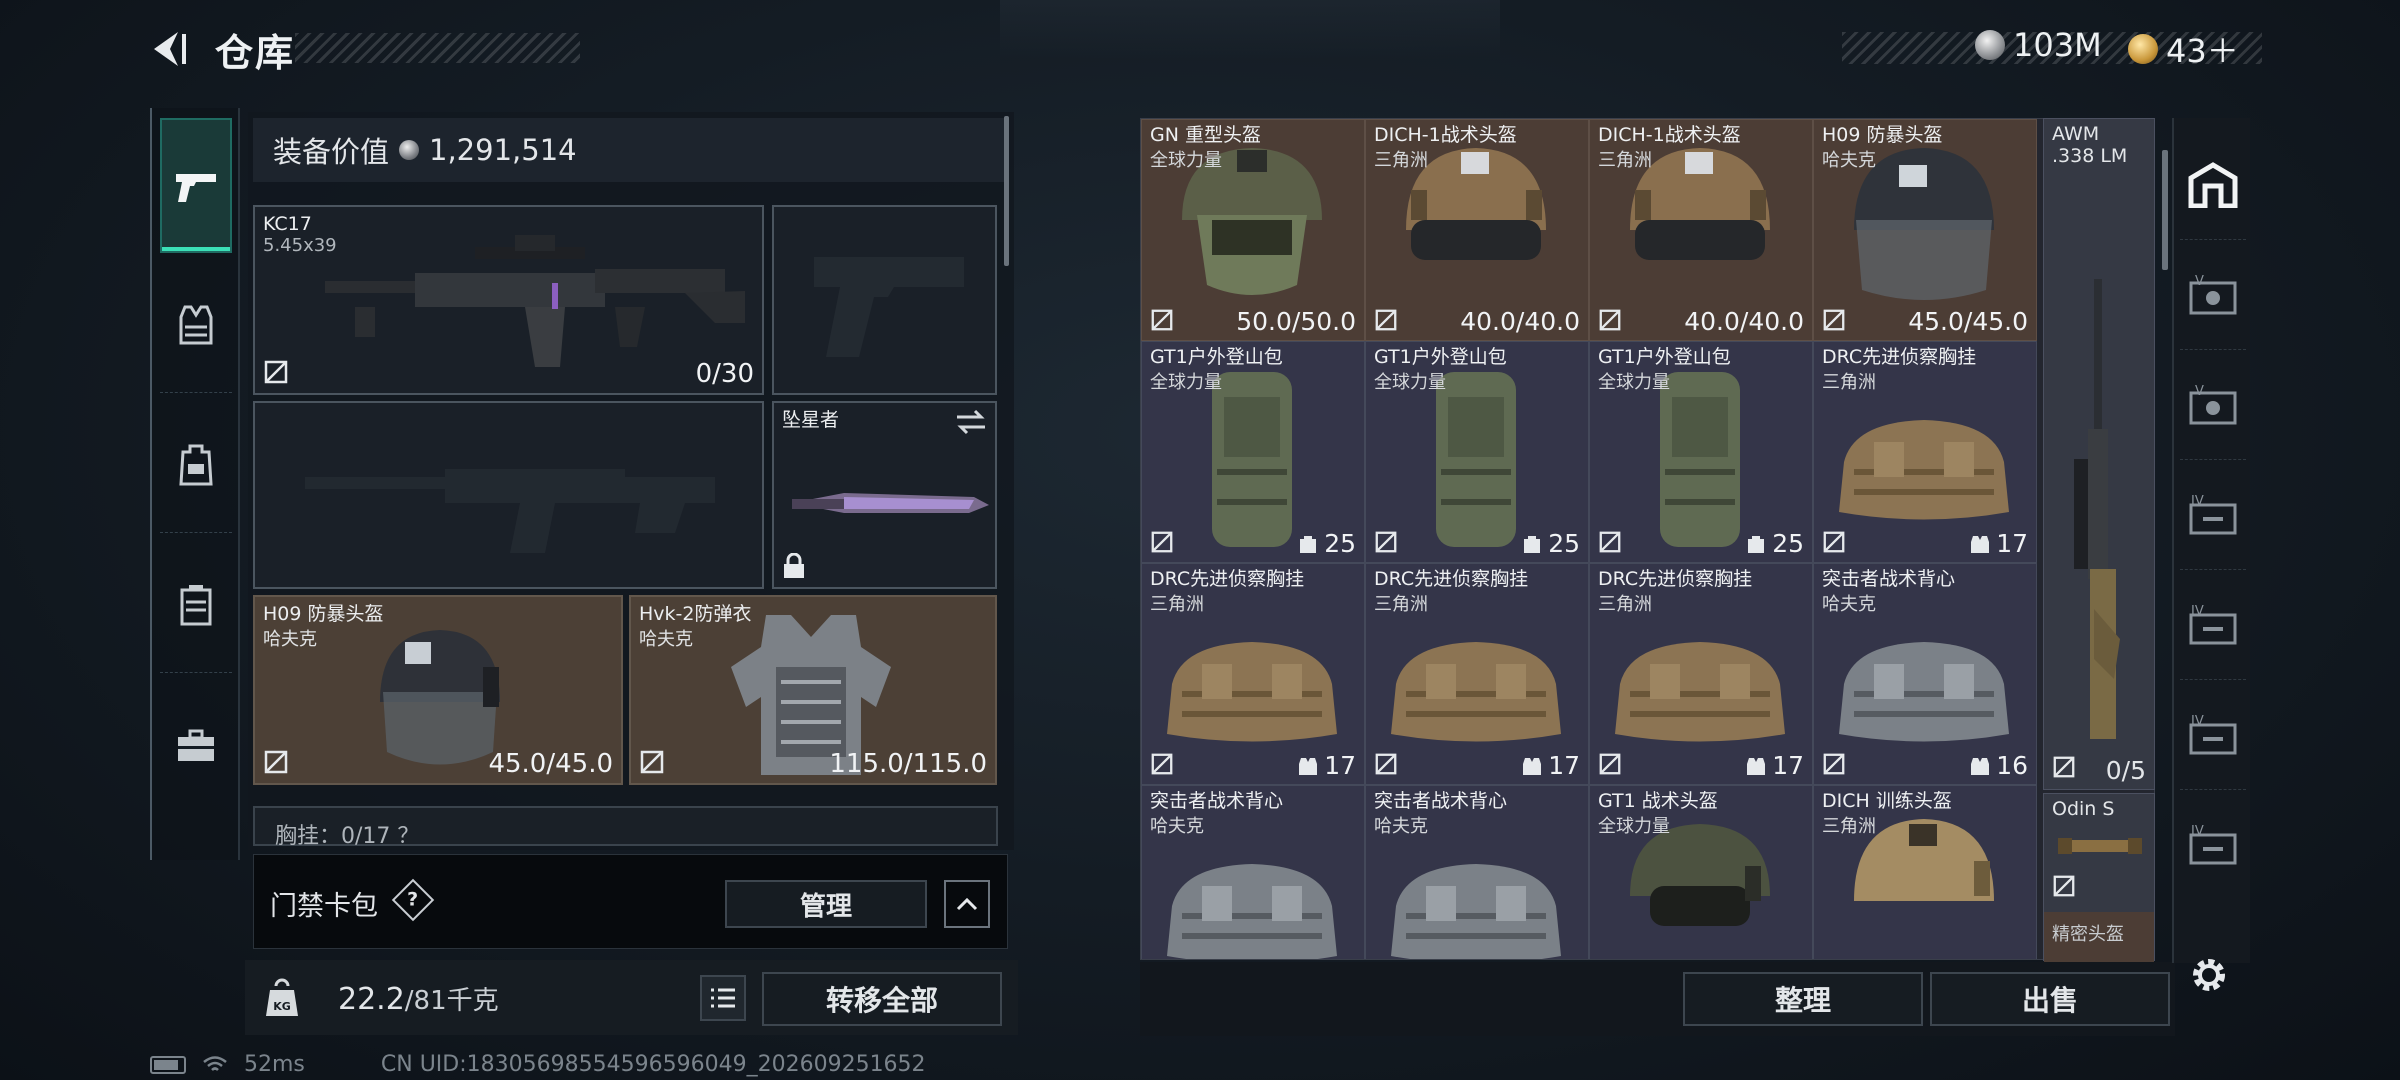 This screenshot has width=2400, height=1080. I want to click on item-value-text: 16, so click(2012, 765).